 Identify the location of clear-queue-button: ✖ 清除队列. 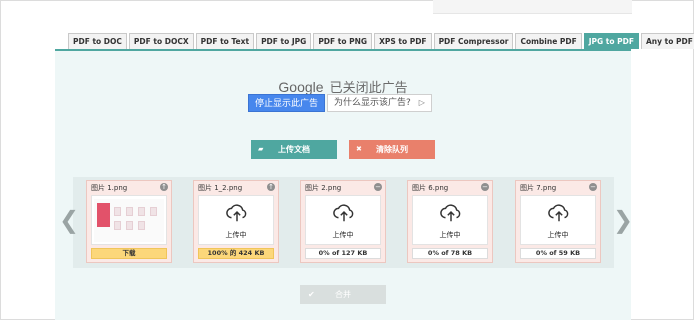
(392, 149).